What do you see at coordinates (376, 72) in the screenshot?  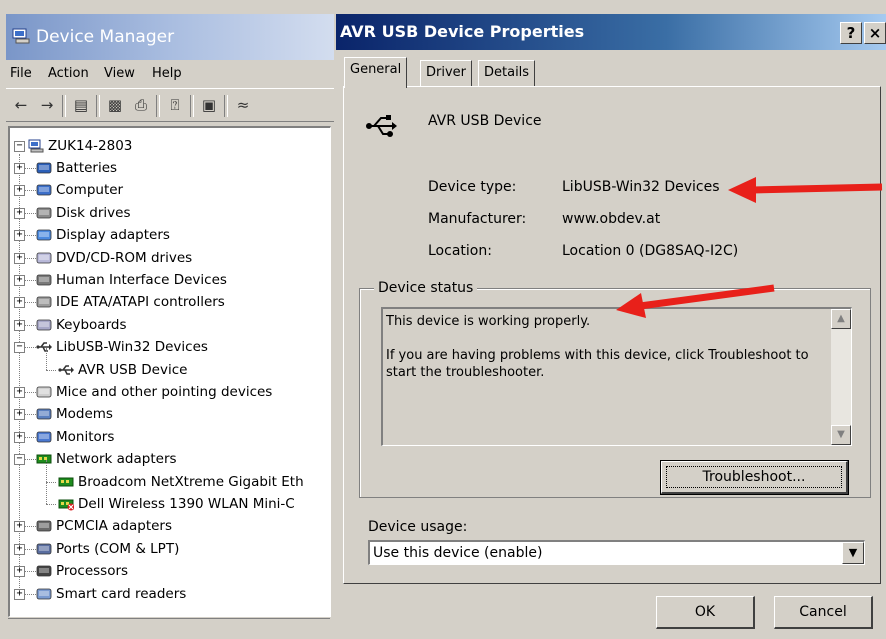 I see `tab-general: General` at bounding box center [376, 72].